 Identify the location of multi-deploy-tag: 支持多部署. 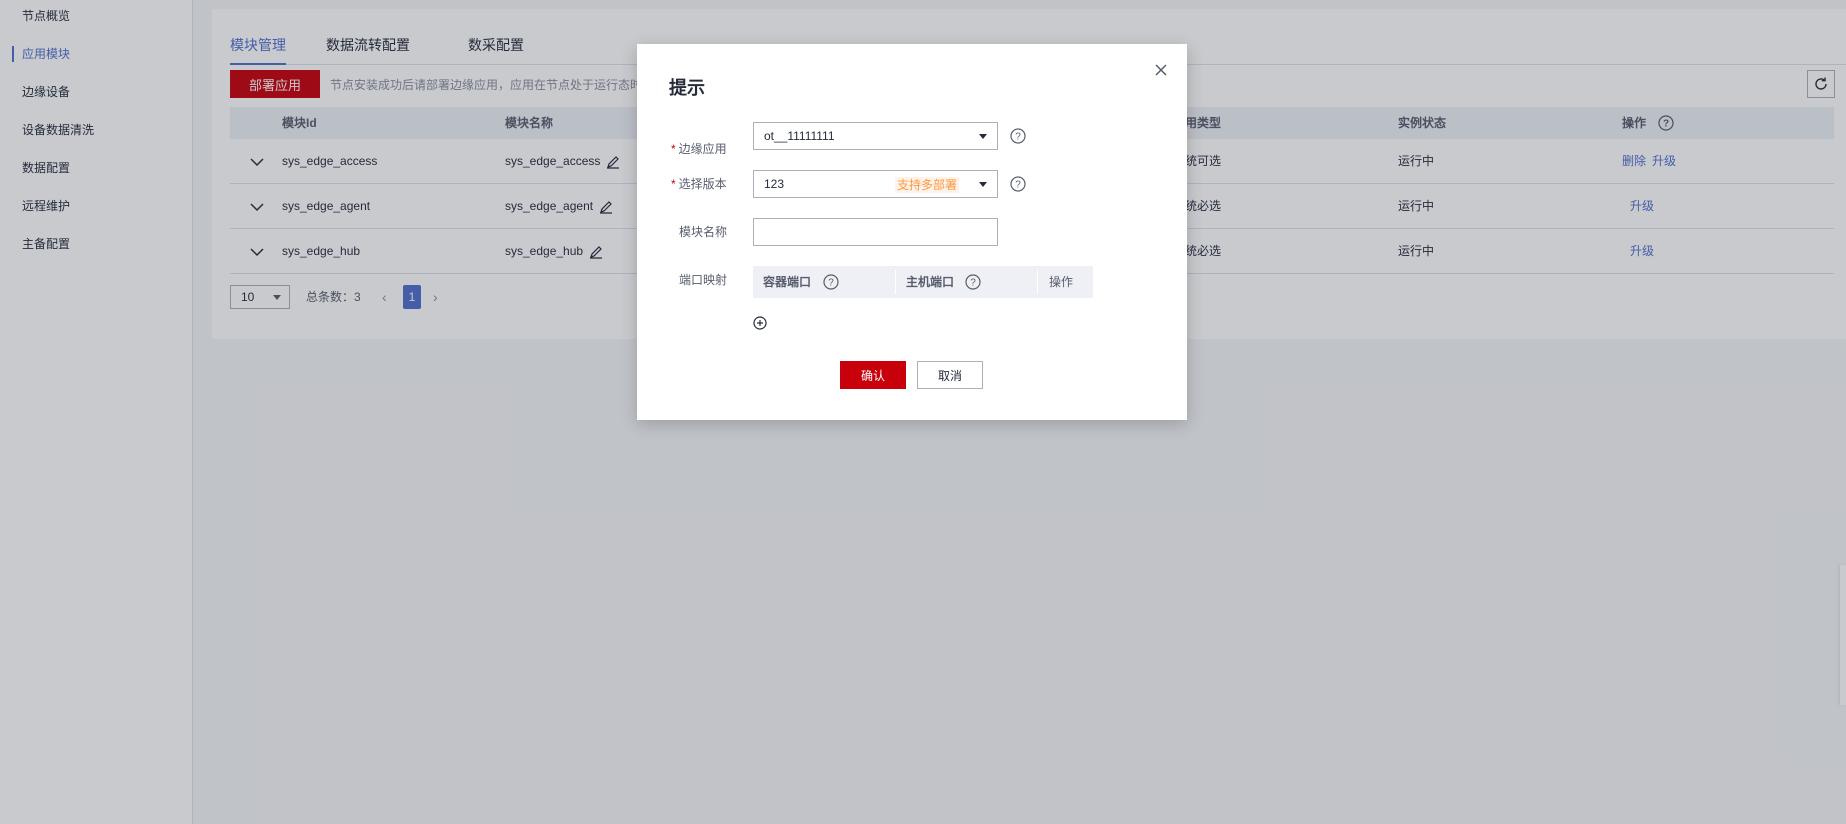
(926, 185).